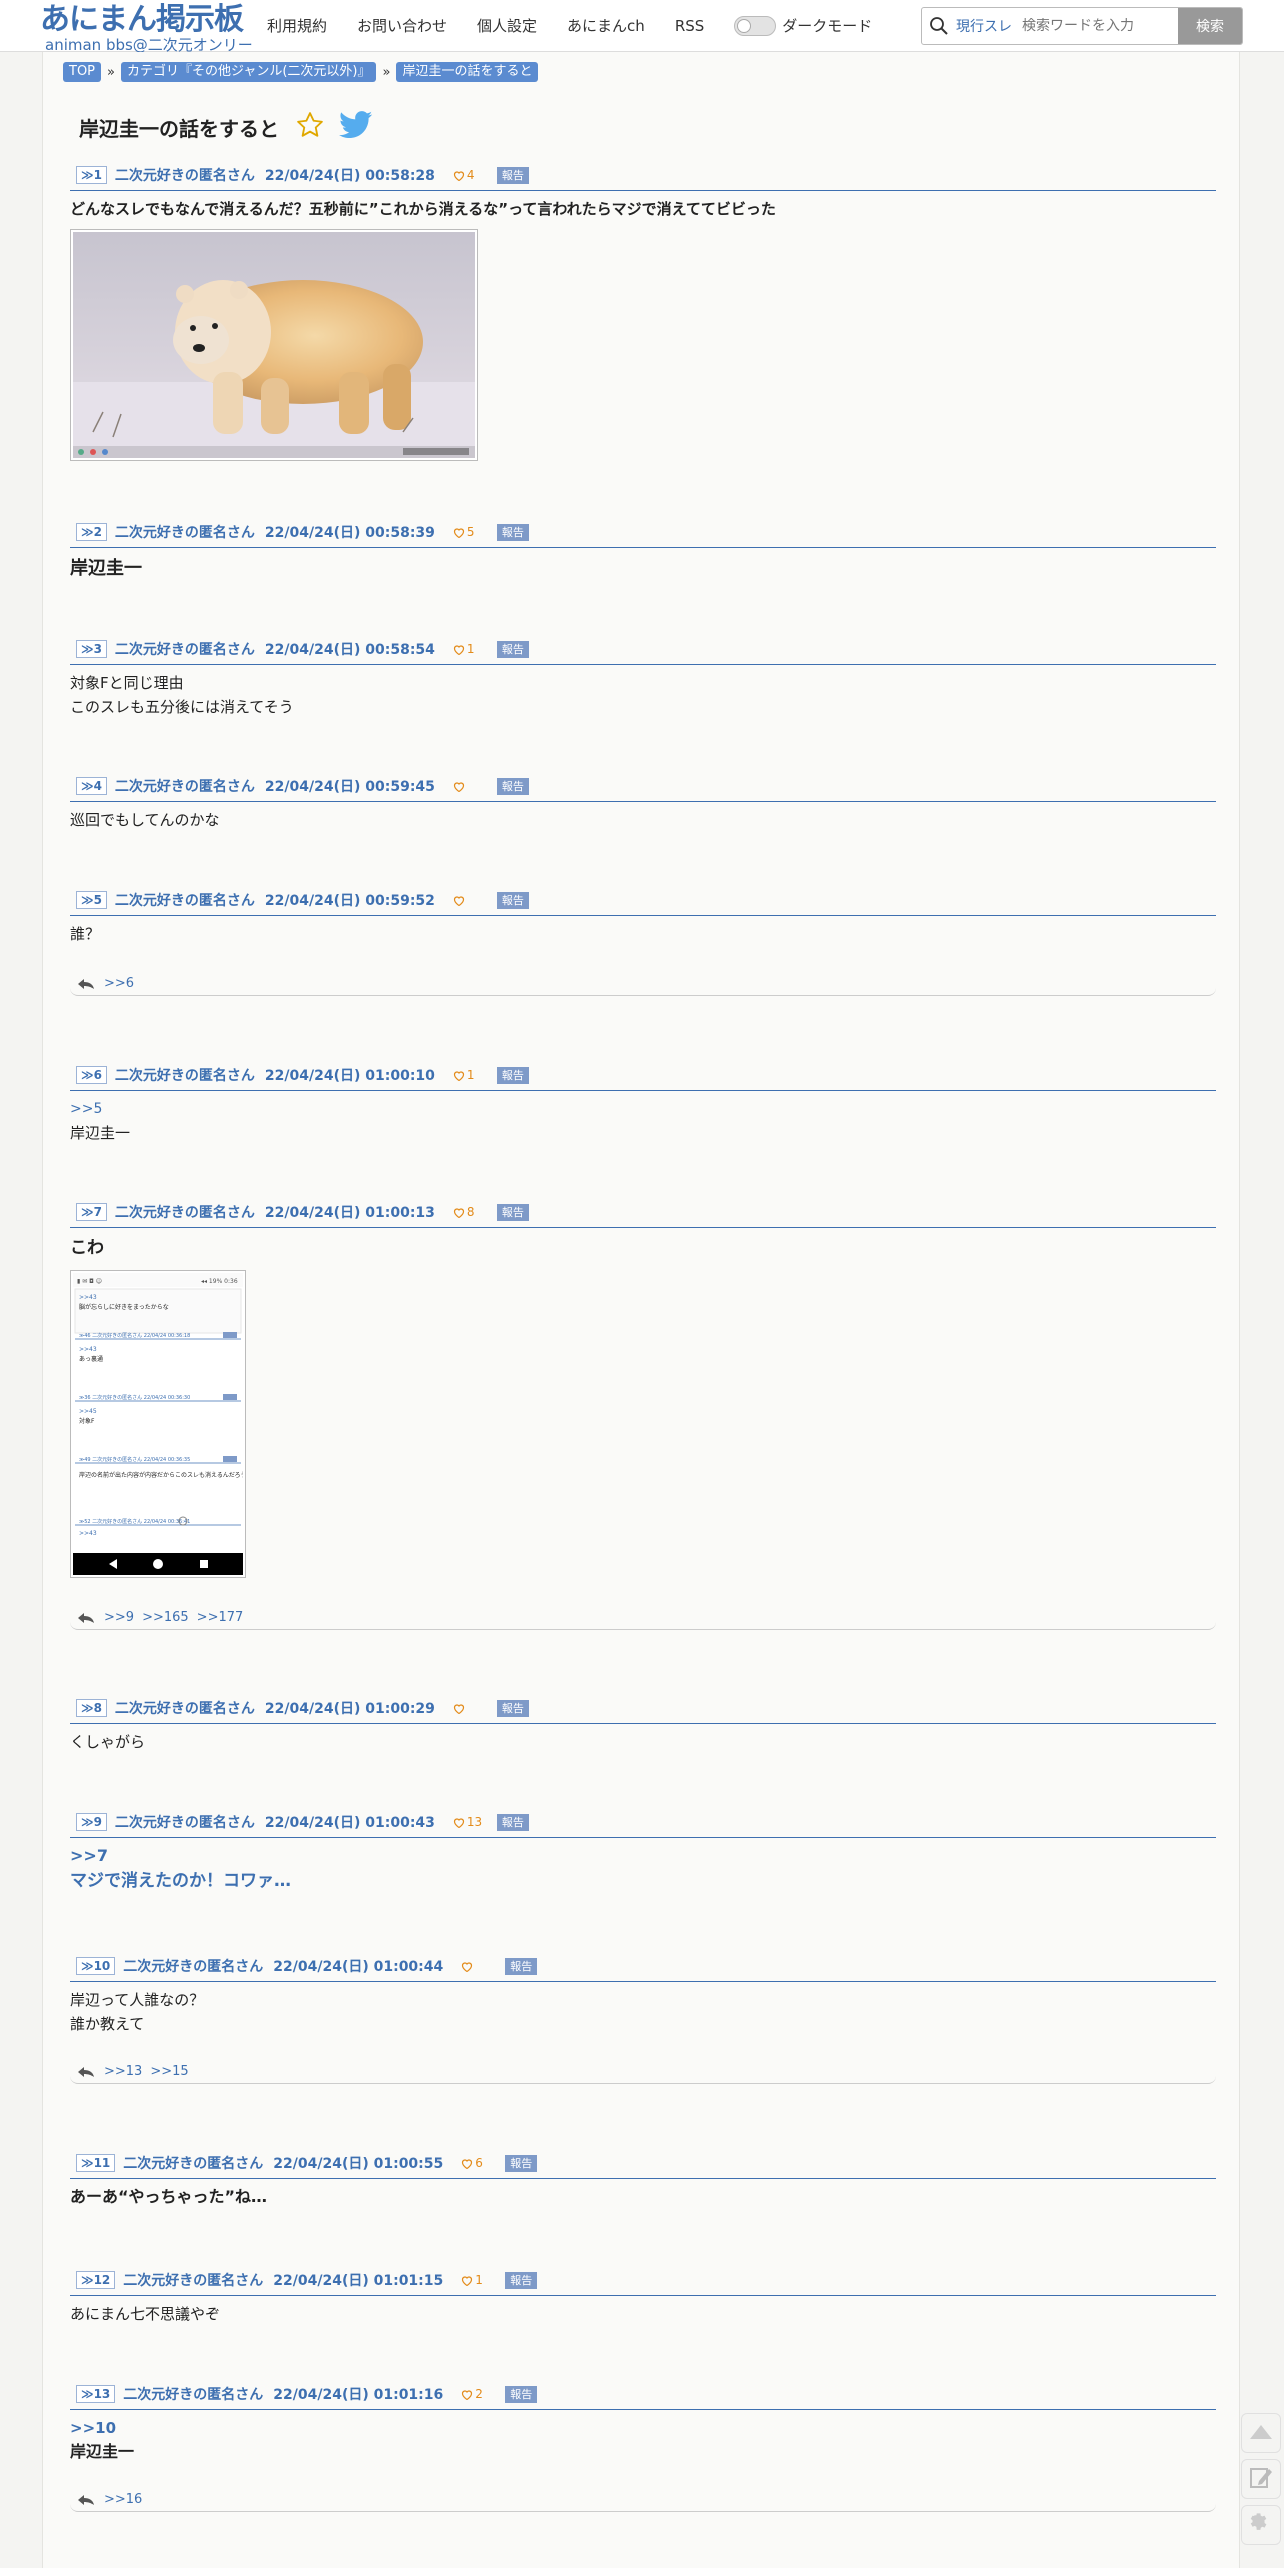 This screenshot has height=2568, width=1284. Describe the element at coordinates (91, 532) in the screenshot. I see `post-number: ≫2` at that location.